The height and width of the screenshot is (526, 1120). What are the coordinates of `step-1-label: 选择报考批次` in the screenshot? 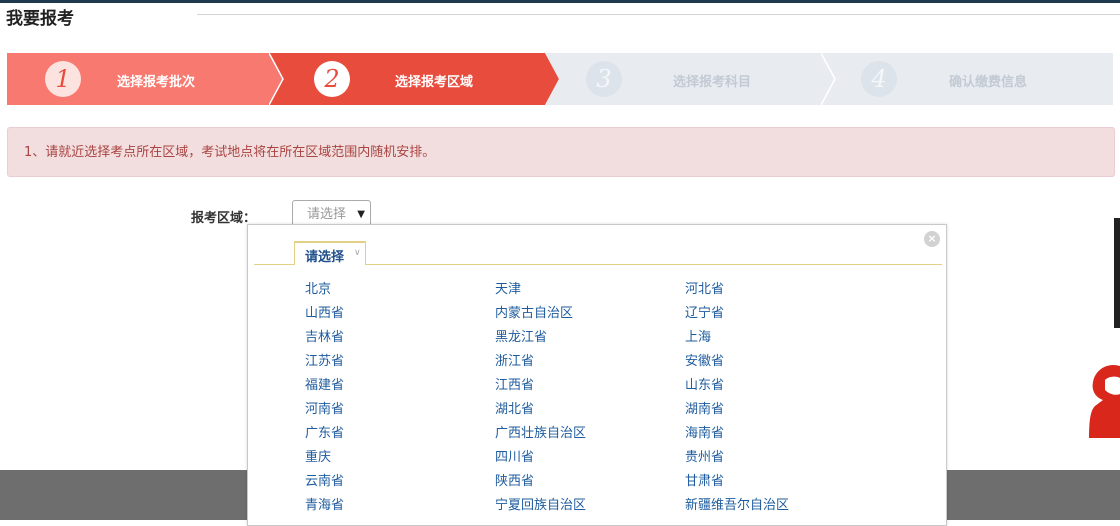 It's located at (156, 82).